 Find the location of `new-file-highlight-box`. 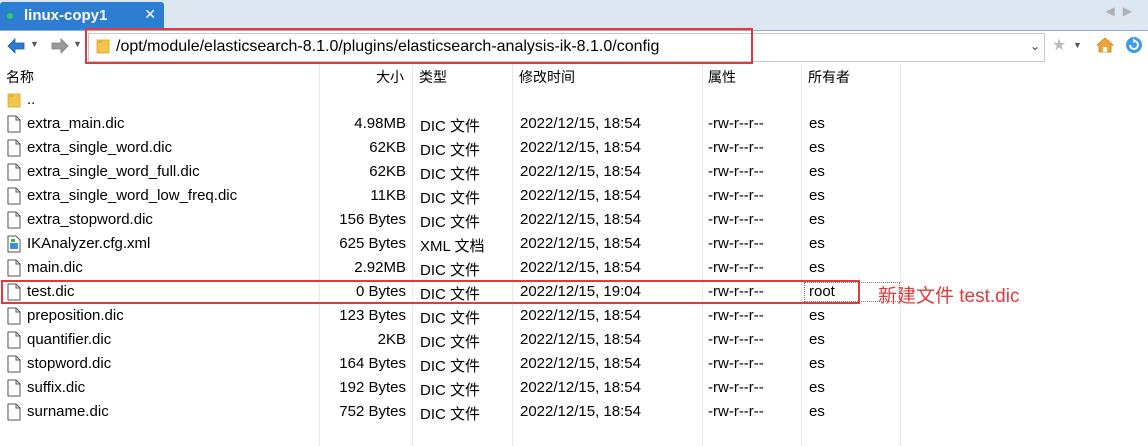

new-file-highlight-box is located at coordinates (430, 292).